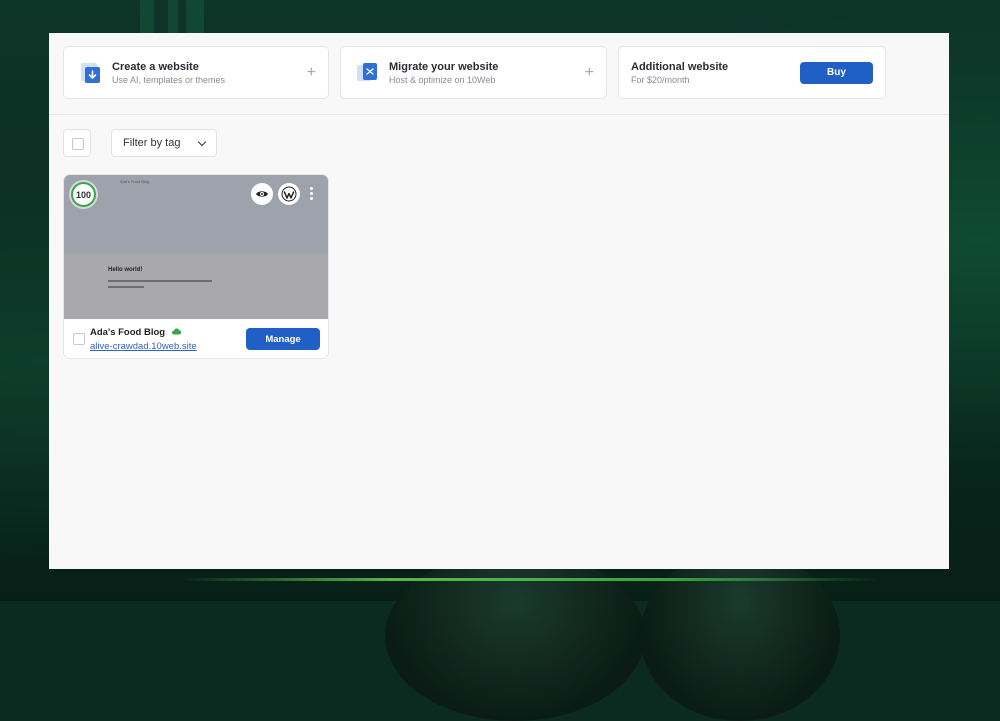 The image size is (1000, 721). Describe the element at coordinates (152, 143) in the screenshot. I see `filter-label: Filter by tag` at that location.